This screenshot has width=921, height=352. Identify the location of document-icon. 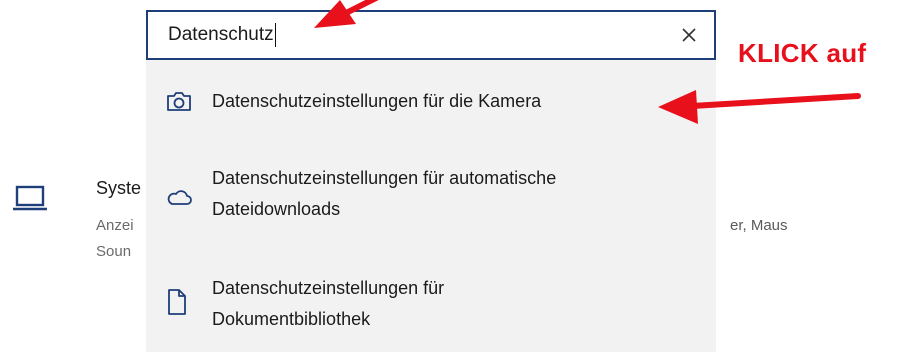
(177, 302).